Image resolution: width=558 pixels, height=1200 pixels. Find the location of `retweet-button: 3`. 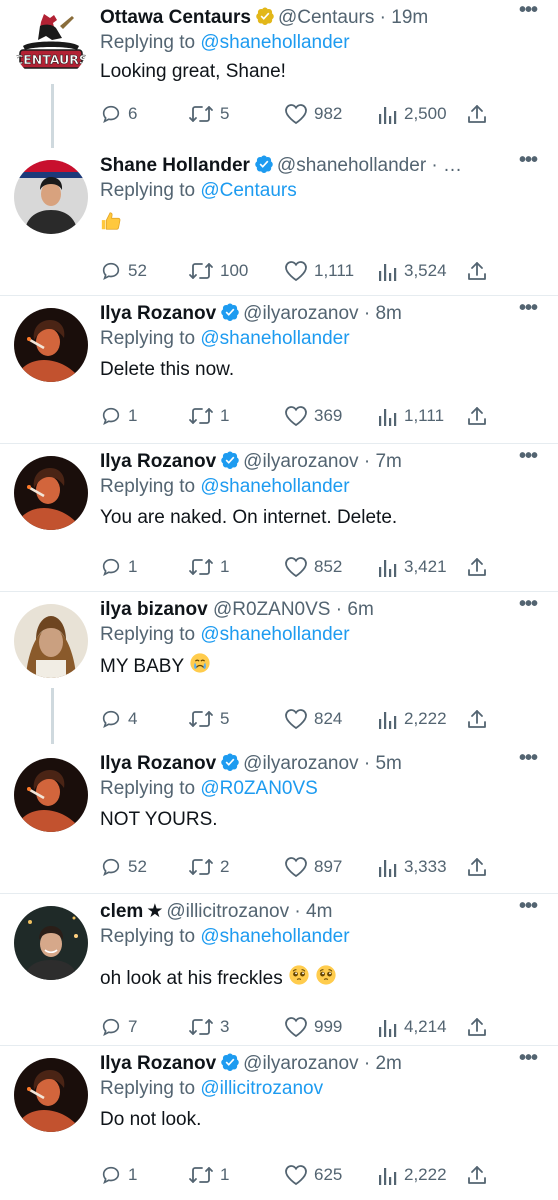

retweet-button: 3 is located at coordinates (208, 1027).